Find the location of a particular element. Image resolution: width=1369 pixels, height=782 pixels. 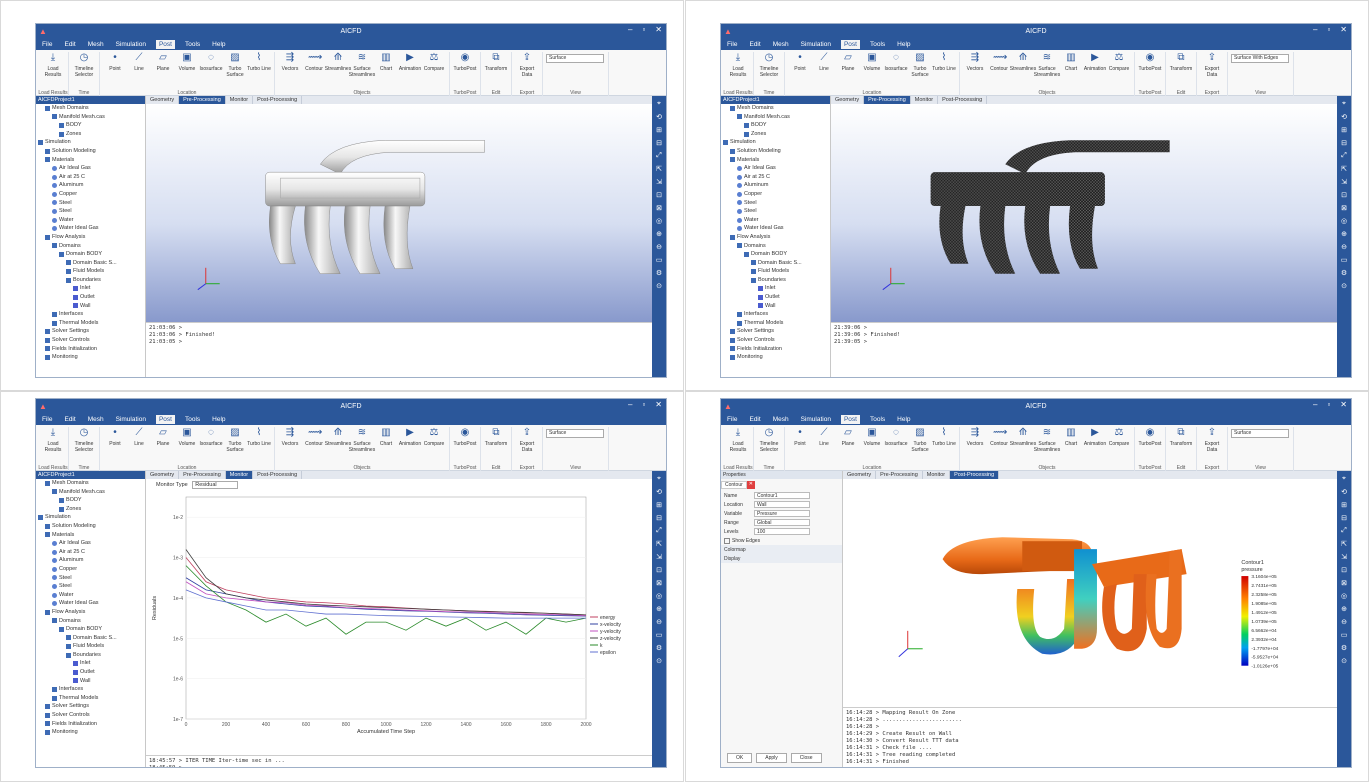

tree-item: Boundaries is located at coordinates (775, 280).